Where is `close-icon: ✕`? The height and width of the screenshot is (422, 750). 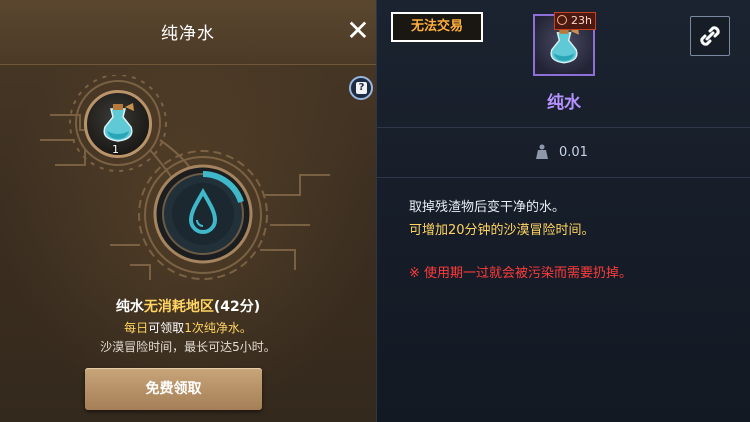
close-icon: ✕ is located at coordinates (358, 30).